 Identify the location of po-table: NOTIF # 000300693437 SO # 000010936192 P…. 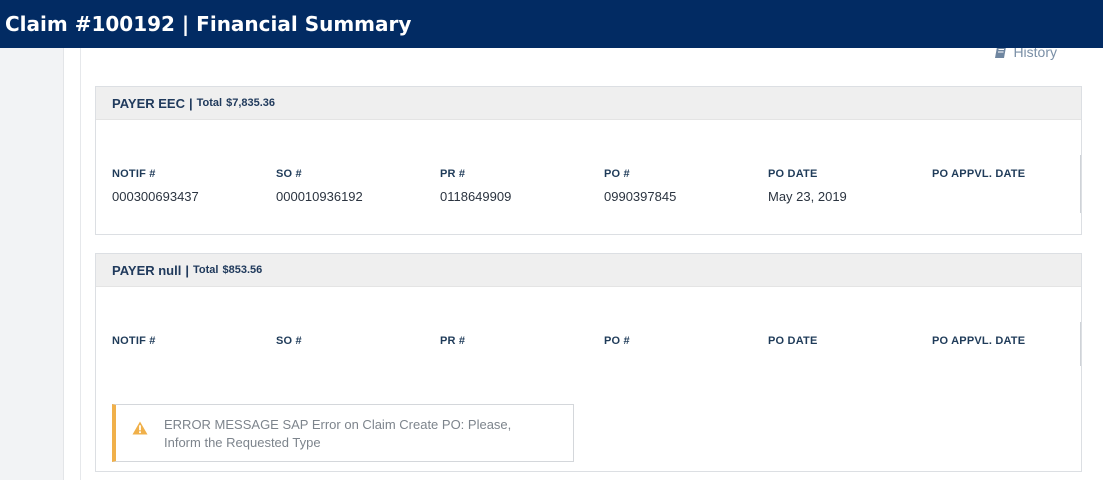
(597, 186).